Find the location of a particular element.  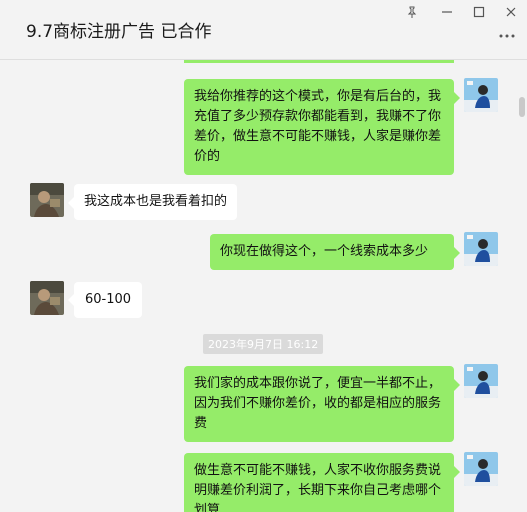

message-text: 做生意不可能不赚钱，人家不收你服务费说明赚差价利润了，长期下来你自己考虑哪个划算 is located at coordinates (318, 487).